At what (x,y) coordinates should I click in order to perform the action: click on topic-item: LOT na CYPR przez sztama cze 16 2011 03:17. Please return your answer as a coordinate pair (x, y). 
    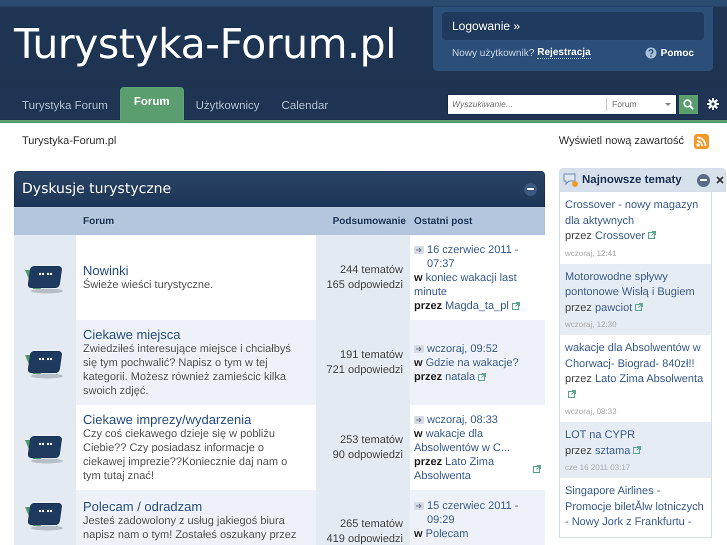
    Looking at the image, I should click on (635, 450).